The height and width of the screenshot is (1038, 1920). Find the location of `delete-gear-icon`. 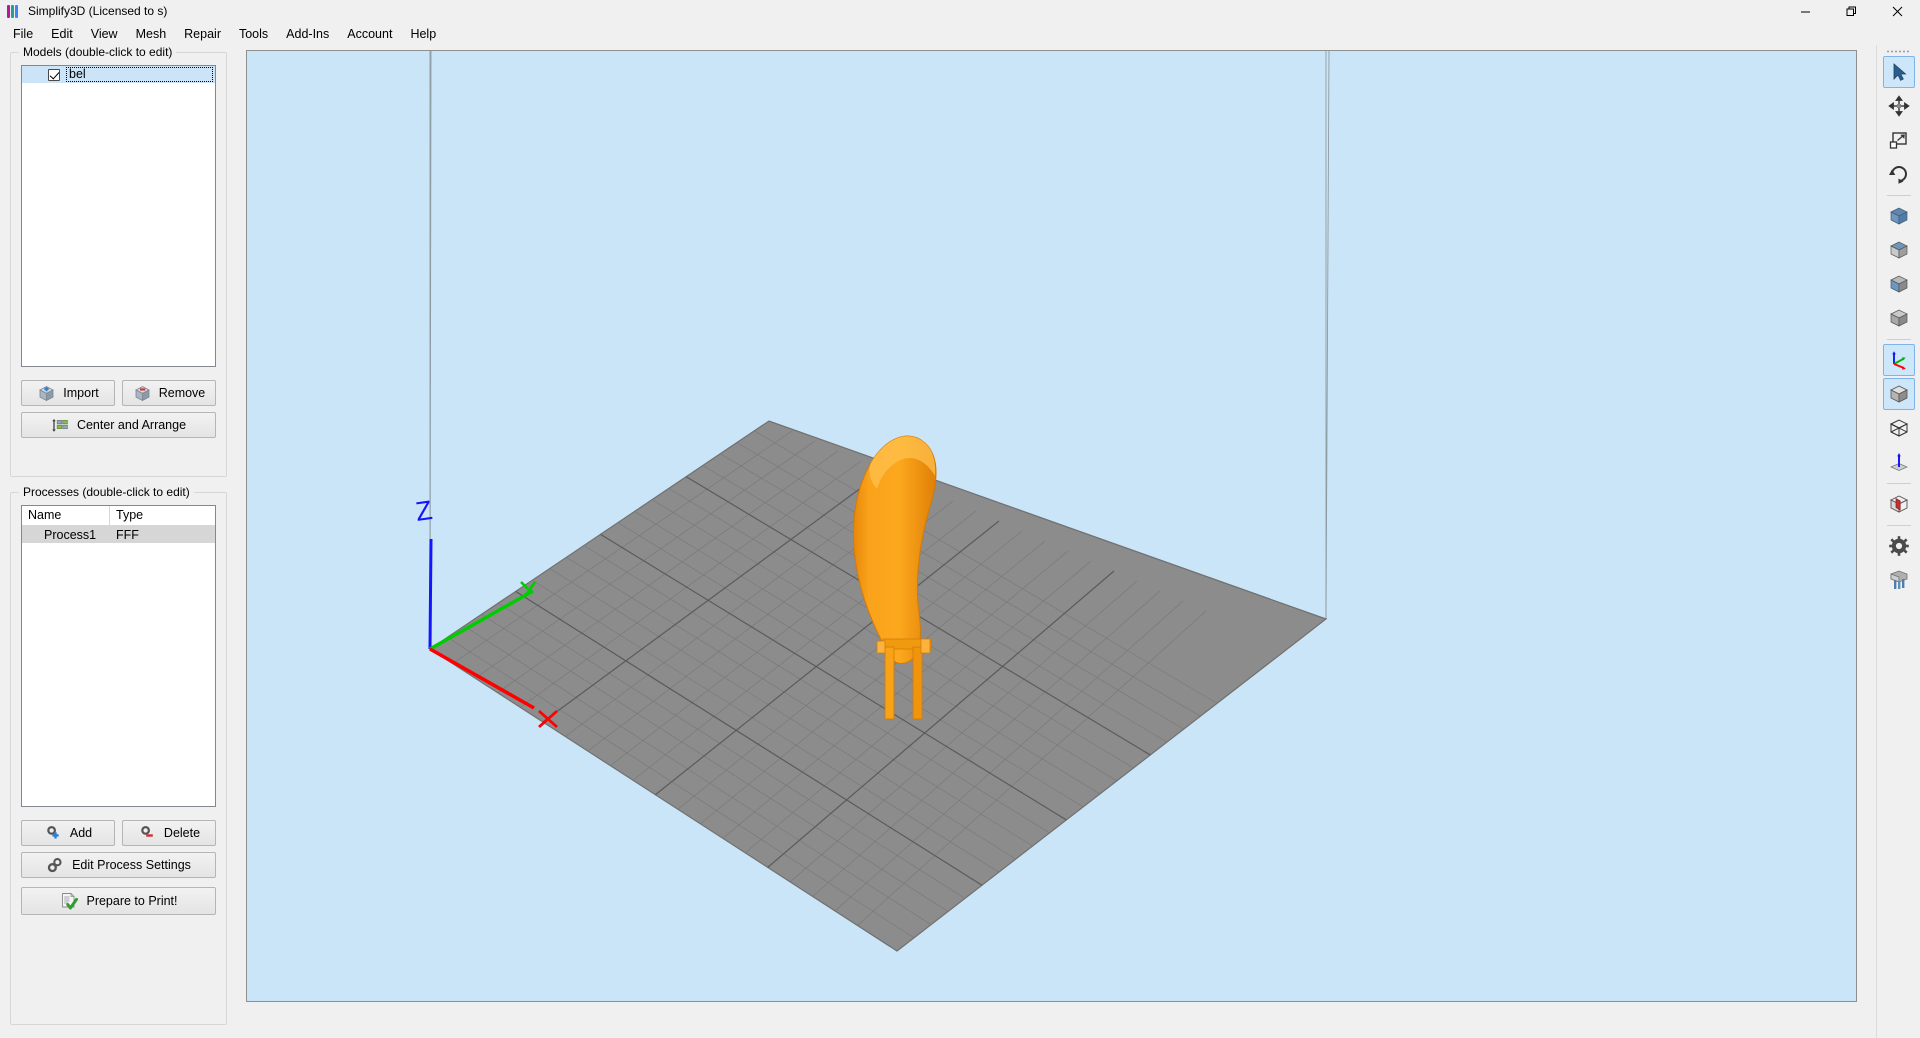

delete-gear-icon is located at coordinates (147, 831).